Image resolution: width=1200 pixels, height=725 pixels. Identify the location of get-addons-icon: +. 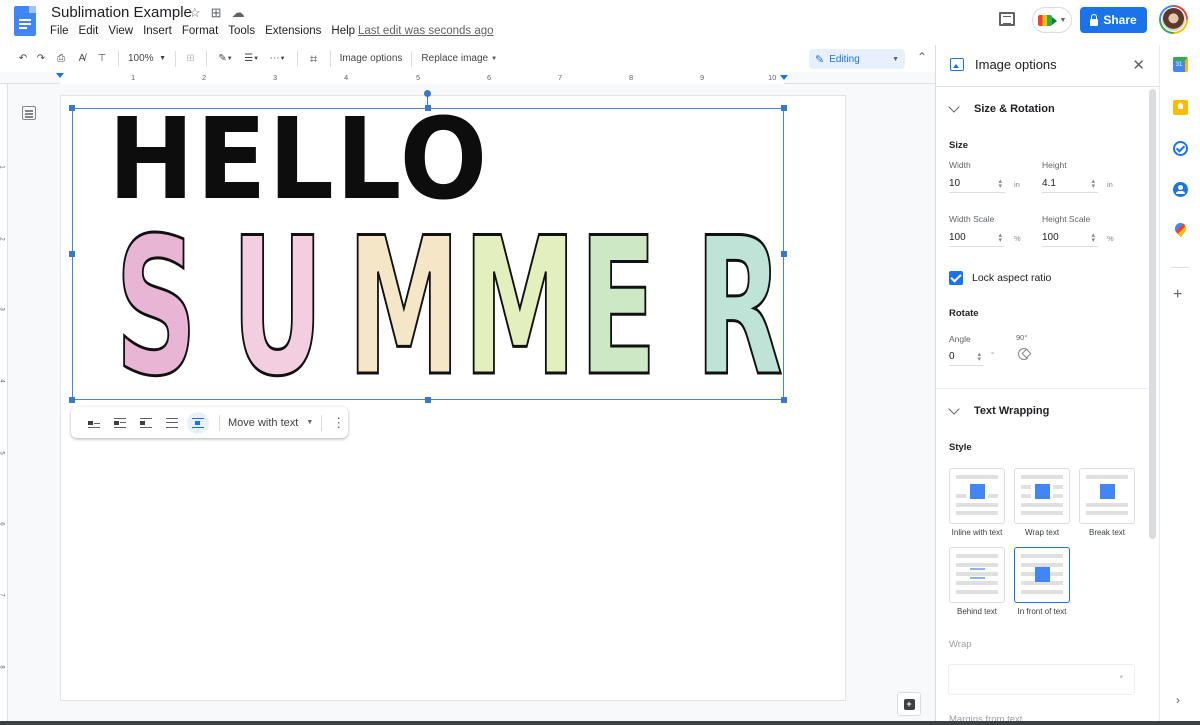
(1177, 295).